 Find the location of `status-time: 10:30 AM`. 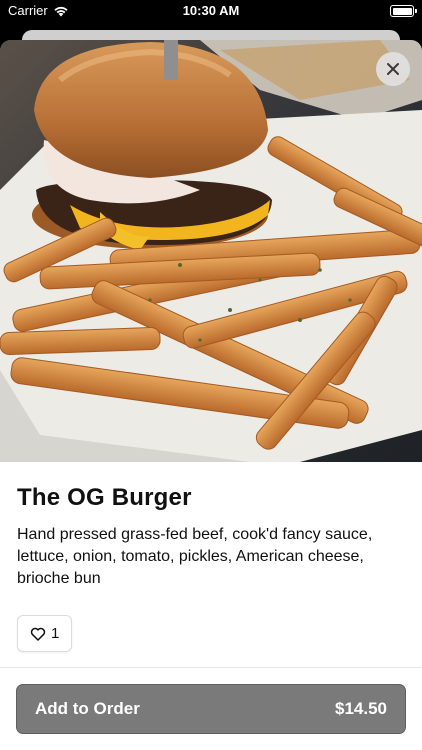

status-time: 10:30 AM is located at coordinates (211, 10).